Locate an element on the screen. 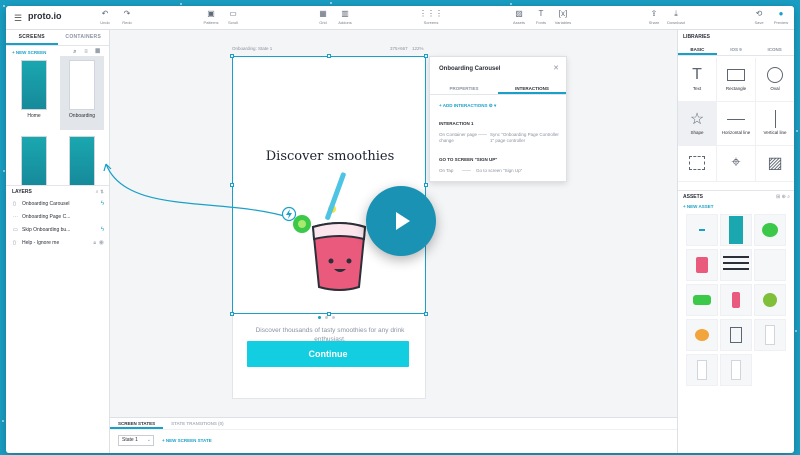  shape-rectangle: Rectangle is located at coordinates (736, 80).